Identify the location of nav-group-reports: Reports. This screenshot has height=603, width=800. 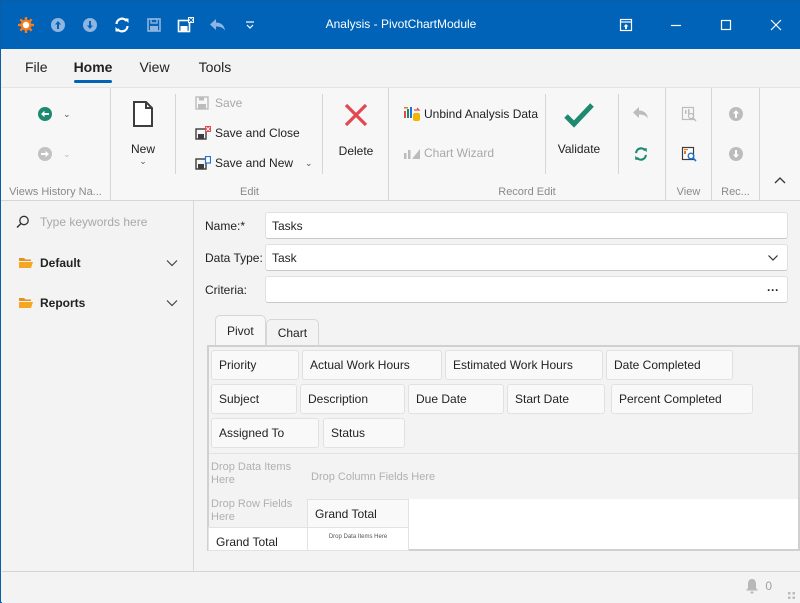
(98, 303).